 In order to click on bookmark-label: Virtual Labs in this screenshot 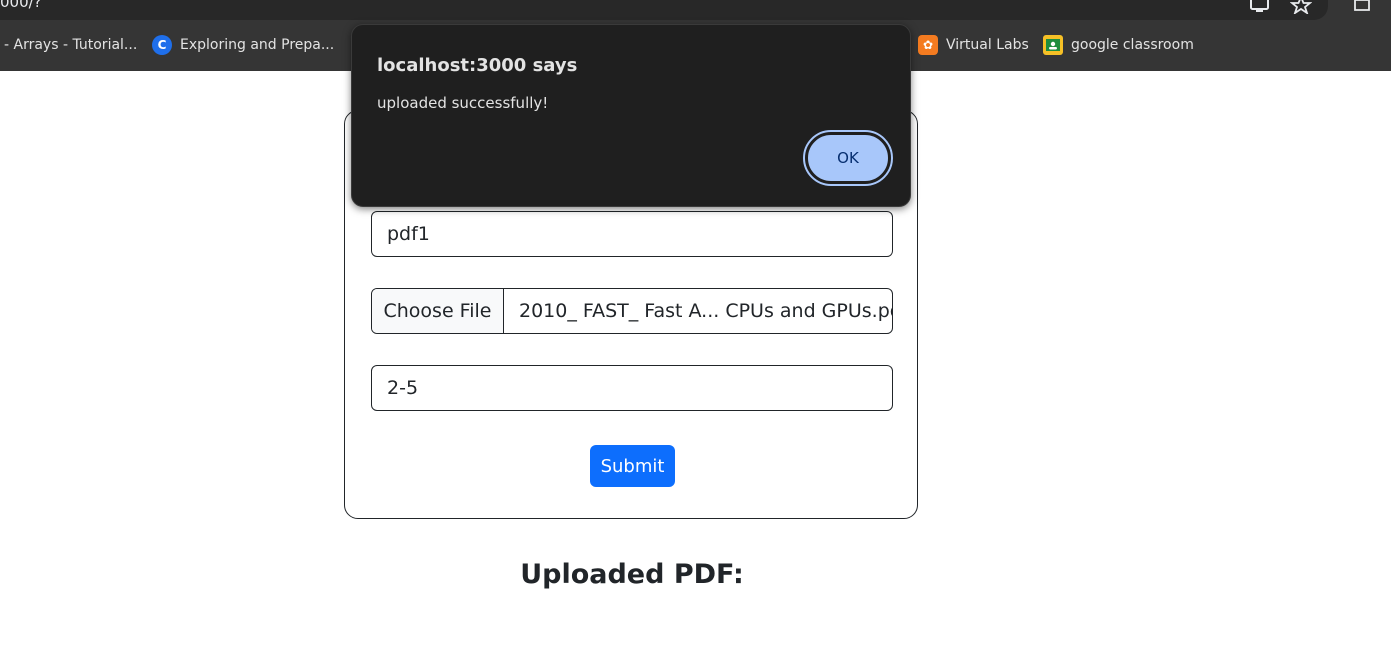, I will do `click(987, 45)`.